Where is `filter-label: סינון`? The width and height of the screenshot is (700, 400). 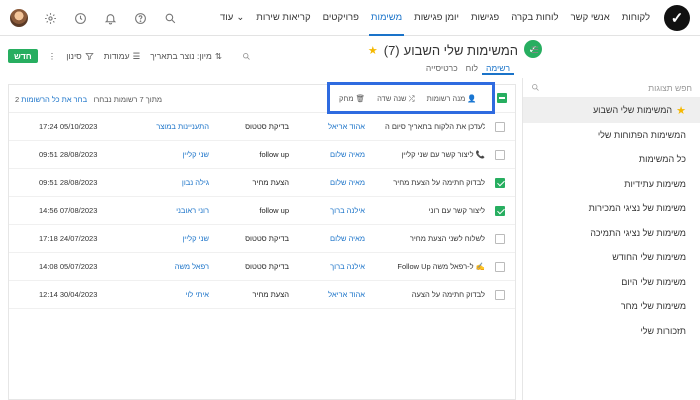
filter-label: סינון is located at coordinates (74, 56).